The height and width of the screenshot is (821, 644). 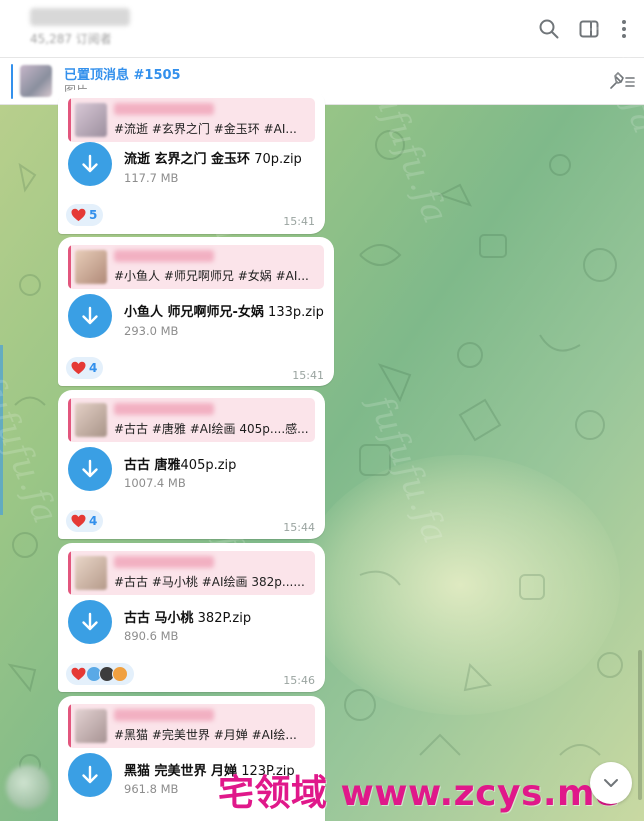 I want to click on file-name-bold: 小鱼人 师兄啊师兄-女娲, so click(x=194, y=312).